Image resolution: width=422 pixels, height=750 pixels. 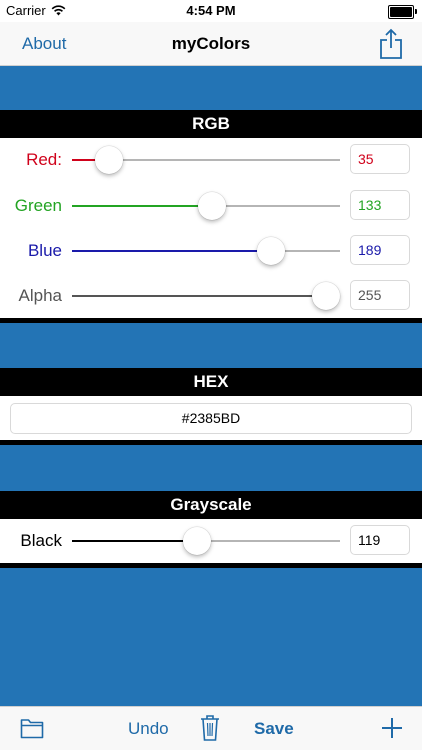 I want to click on undo-button: Undo, so click(x=148, y=729).